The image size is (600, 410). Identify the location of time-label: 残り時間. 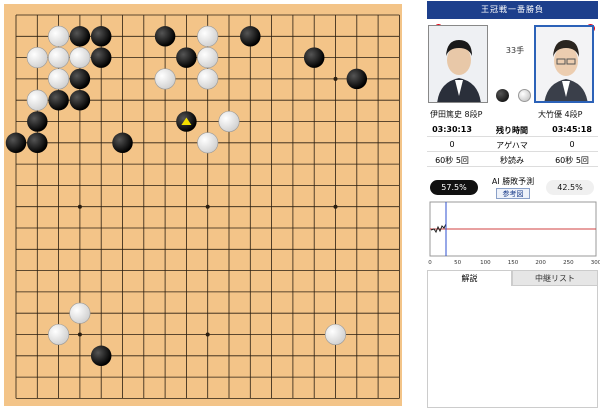
(512, 130).